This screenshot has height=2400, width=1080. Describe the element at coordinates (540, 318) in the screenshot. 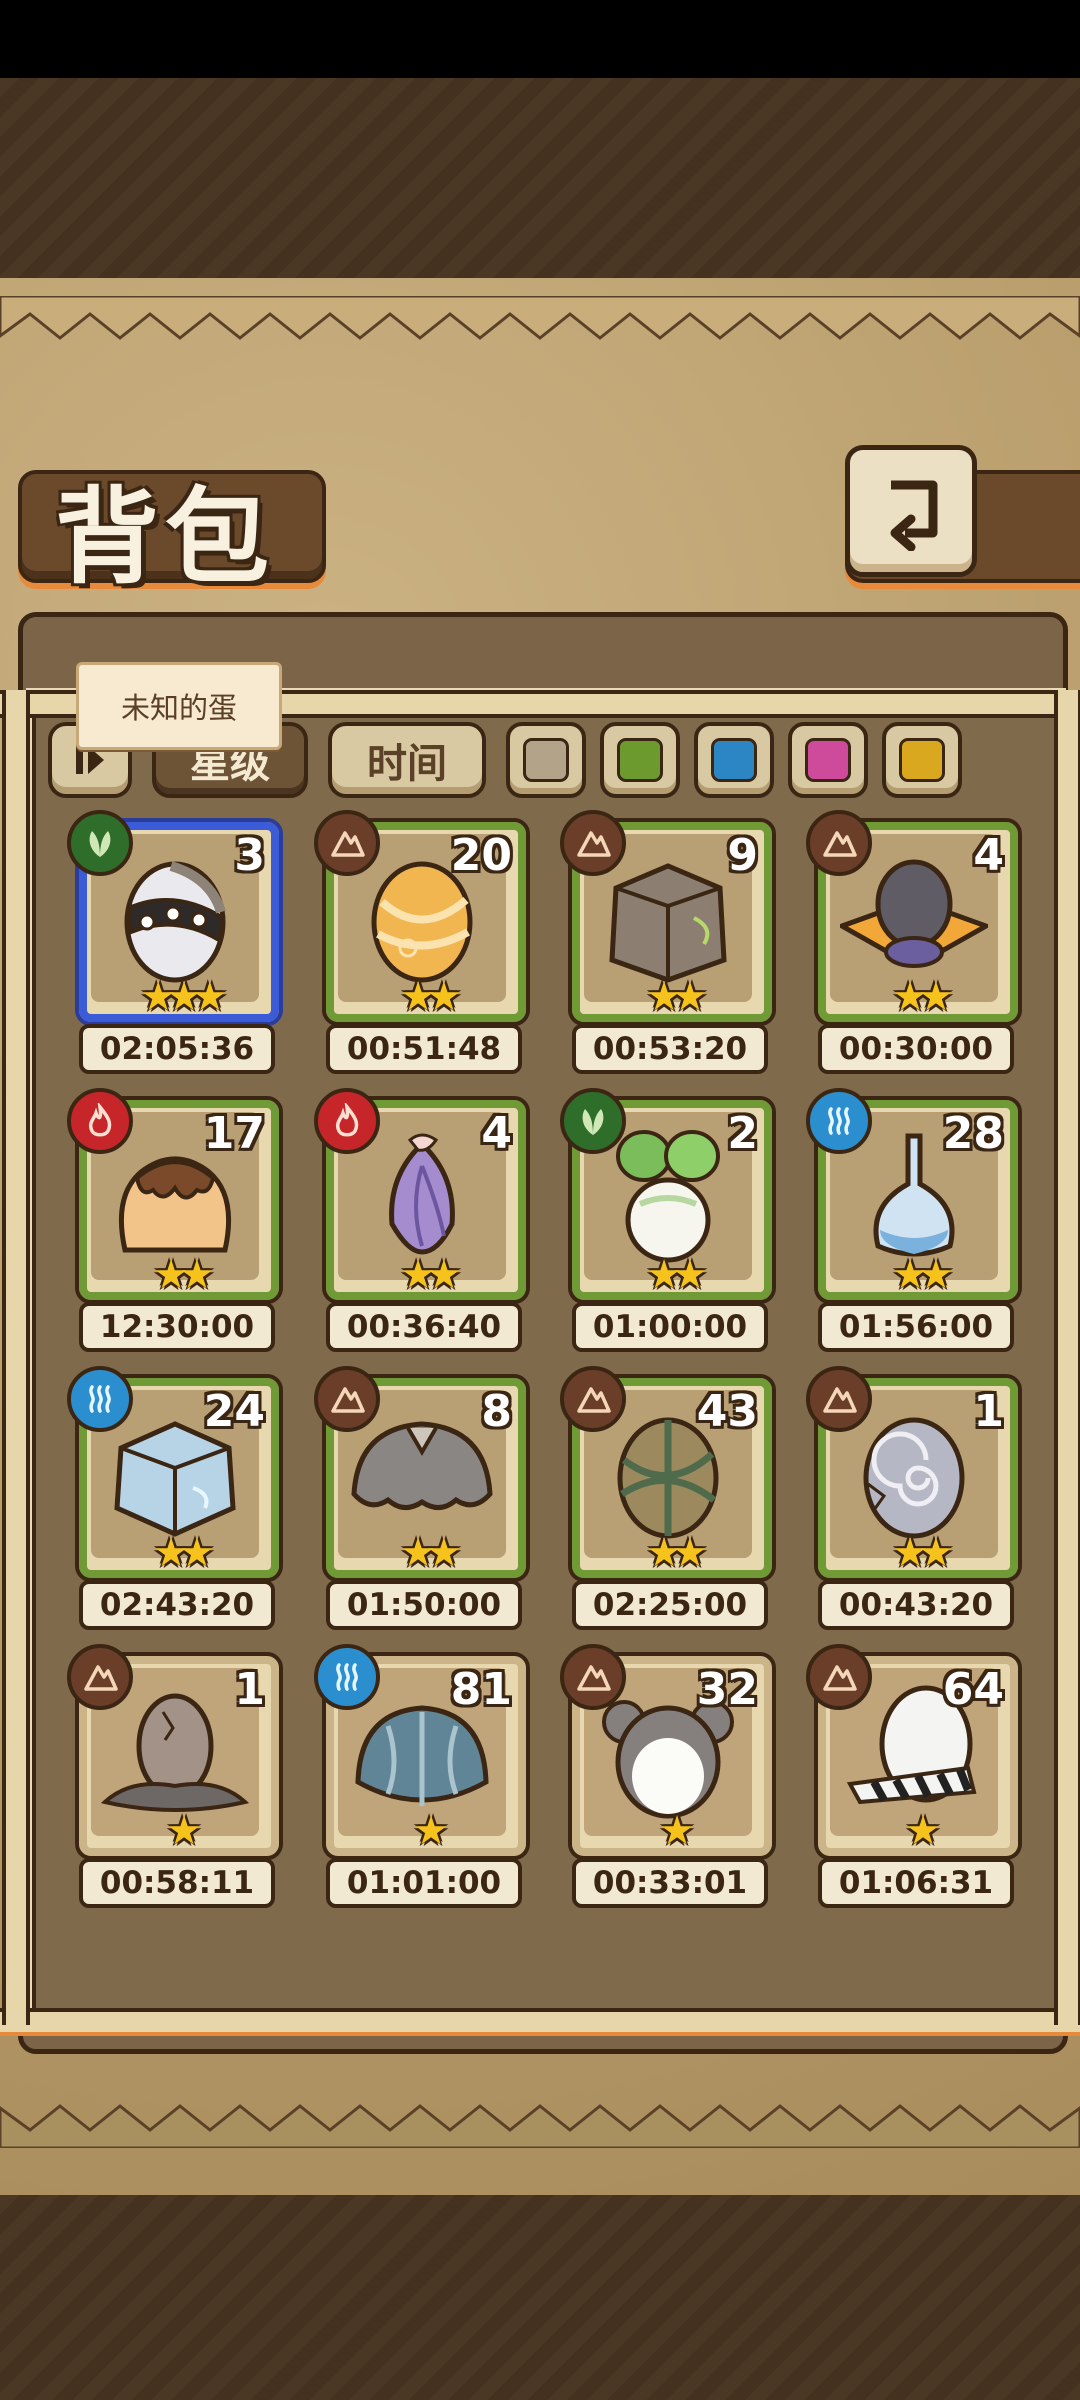

I see `torn-edge-top` at that location.